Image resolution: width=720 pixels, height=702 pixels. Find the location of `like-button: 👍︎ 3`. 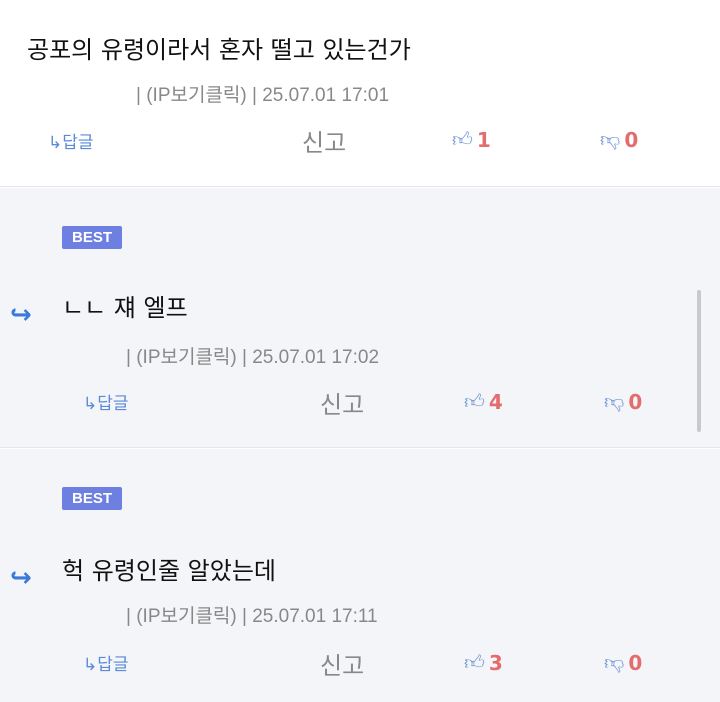

like-button: 👍︎ 3 is located at coordinates (483, 662).